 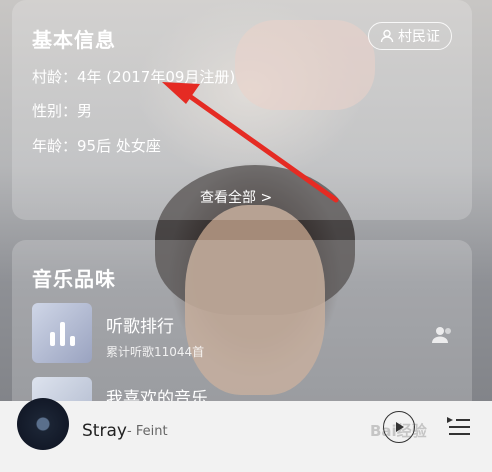 I want to click on person-icon, so click(x=387, y=36).